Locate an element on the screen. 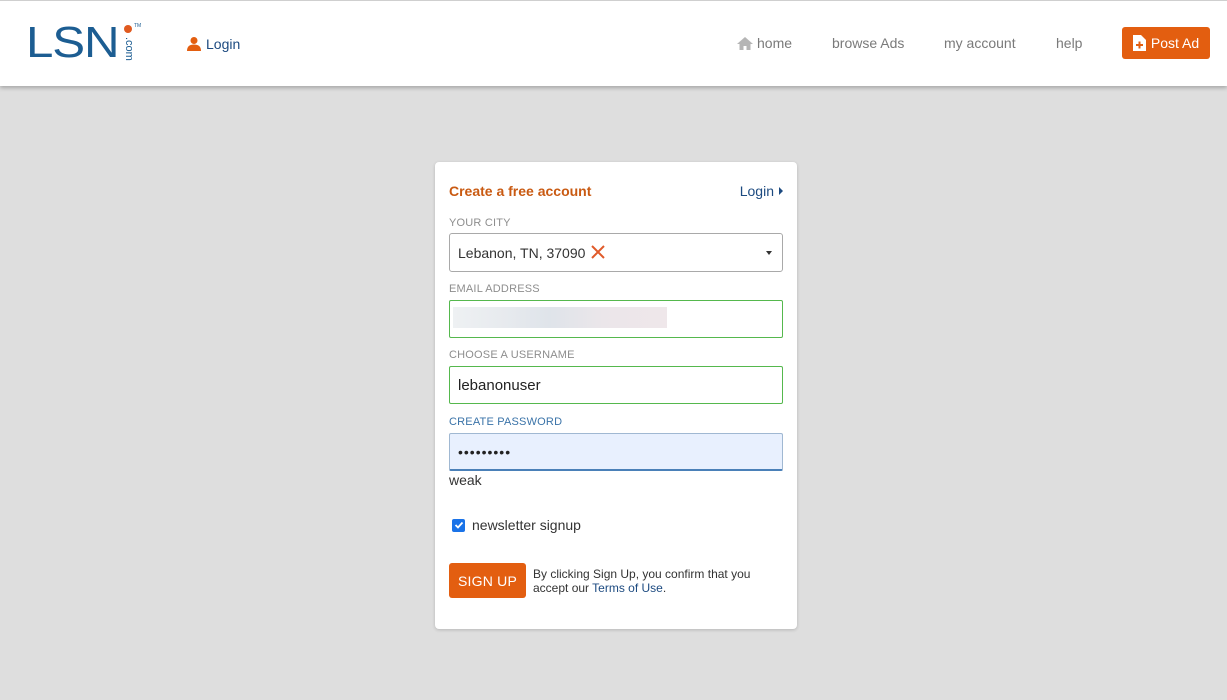 The height and width of the screenshot is (700, 1227). nav-home-label: home is located at coordinates (775, 43).